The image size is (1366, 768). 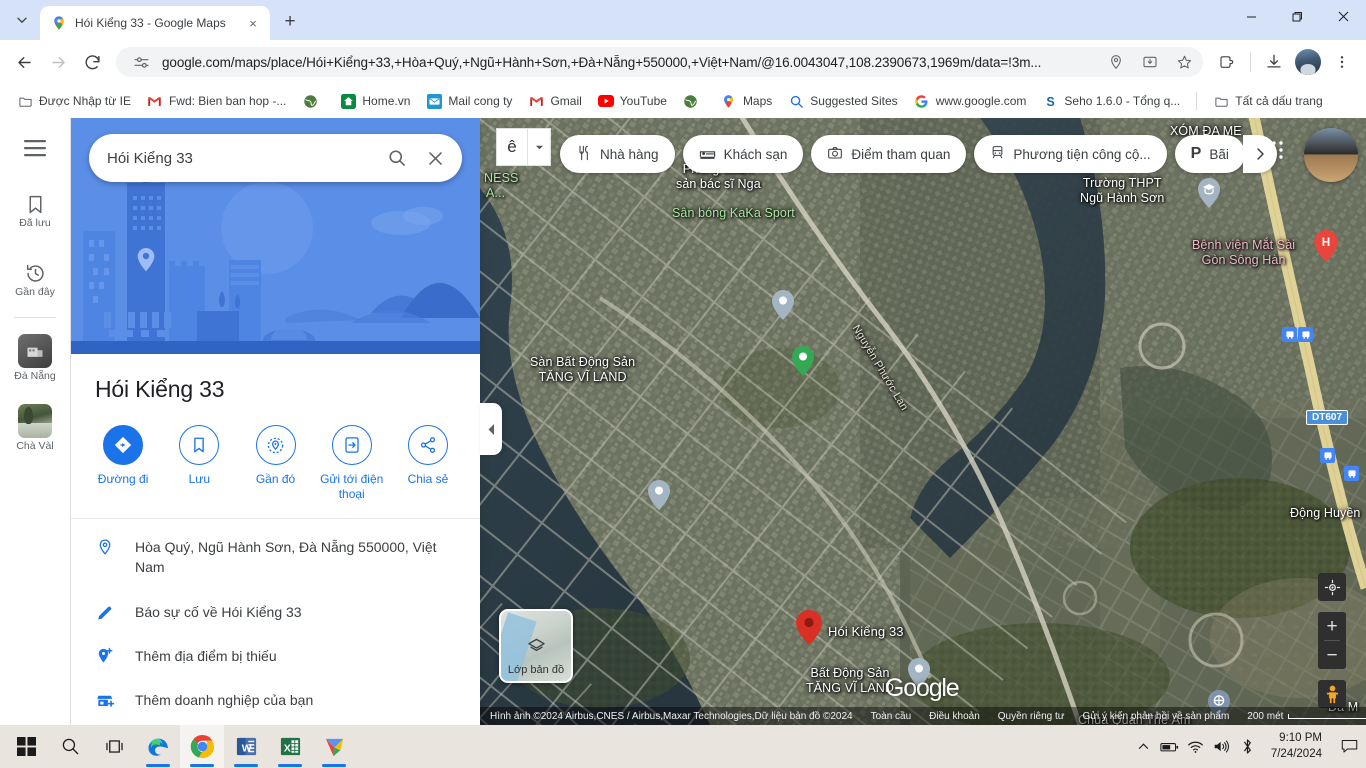 What do you see at coordinates (1342, 62) in the screenshot?
I see `chrome-menu-button` at bounding box center [1342, 62].